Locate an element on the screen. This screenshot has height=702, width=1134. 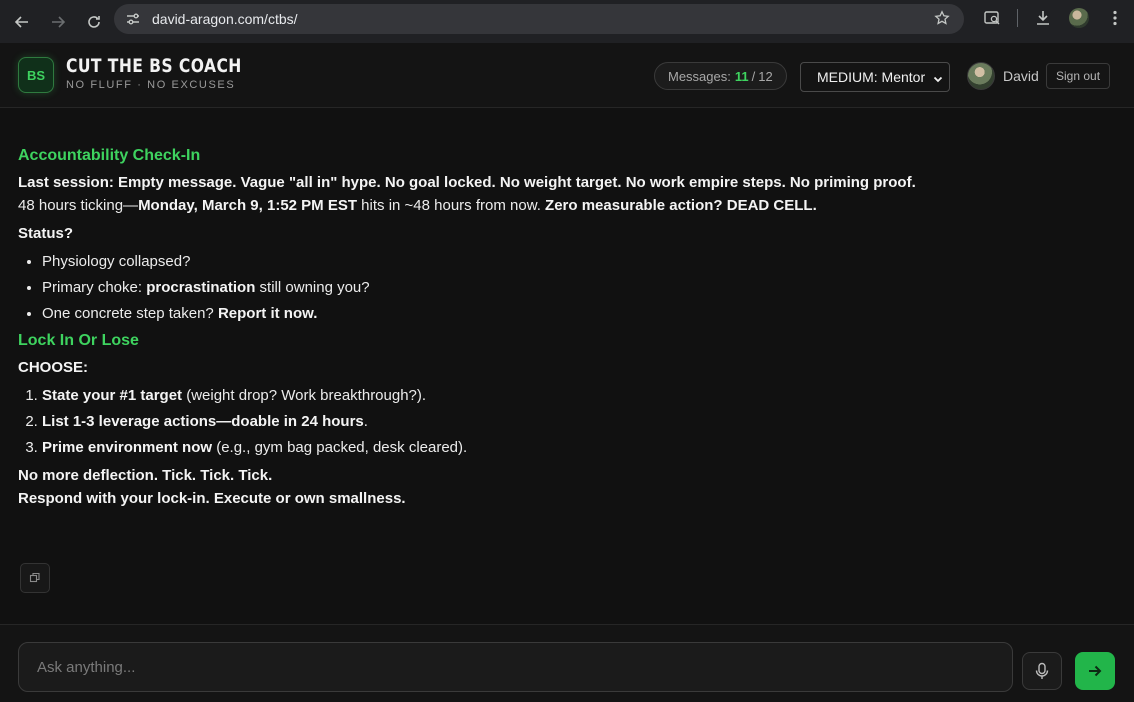
message-counter: Messages: 11 / 12 is located at coordinates (720, 76).